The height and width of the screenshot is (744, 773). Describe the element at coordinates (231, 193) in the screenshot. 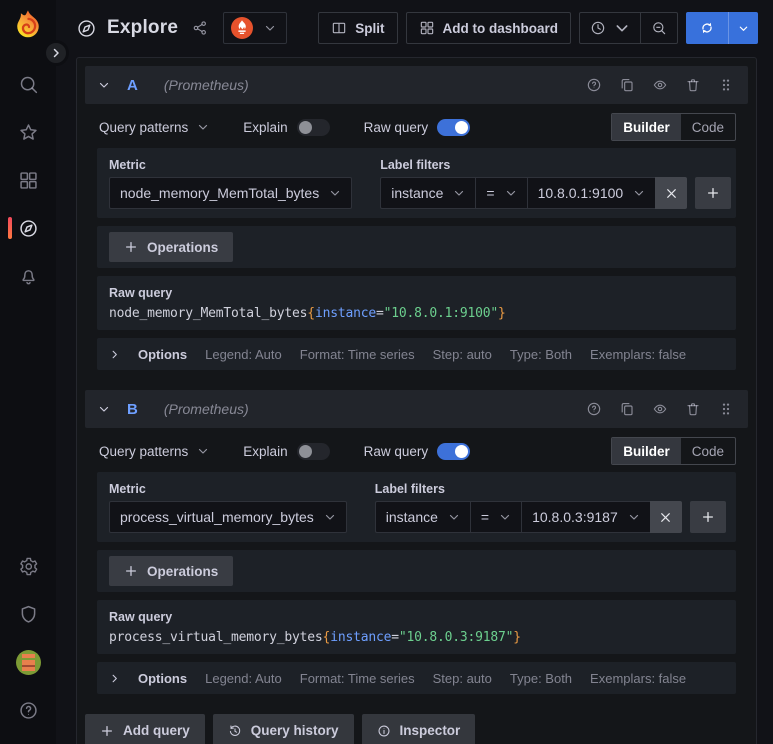

I see `metric-select: node_memory_MemTotal_bytes` at that location.